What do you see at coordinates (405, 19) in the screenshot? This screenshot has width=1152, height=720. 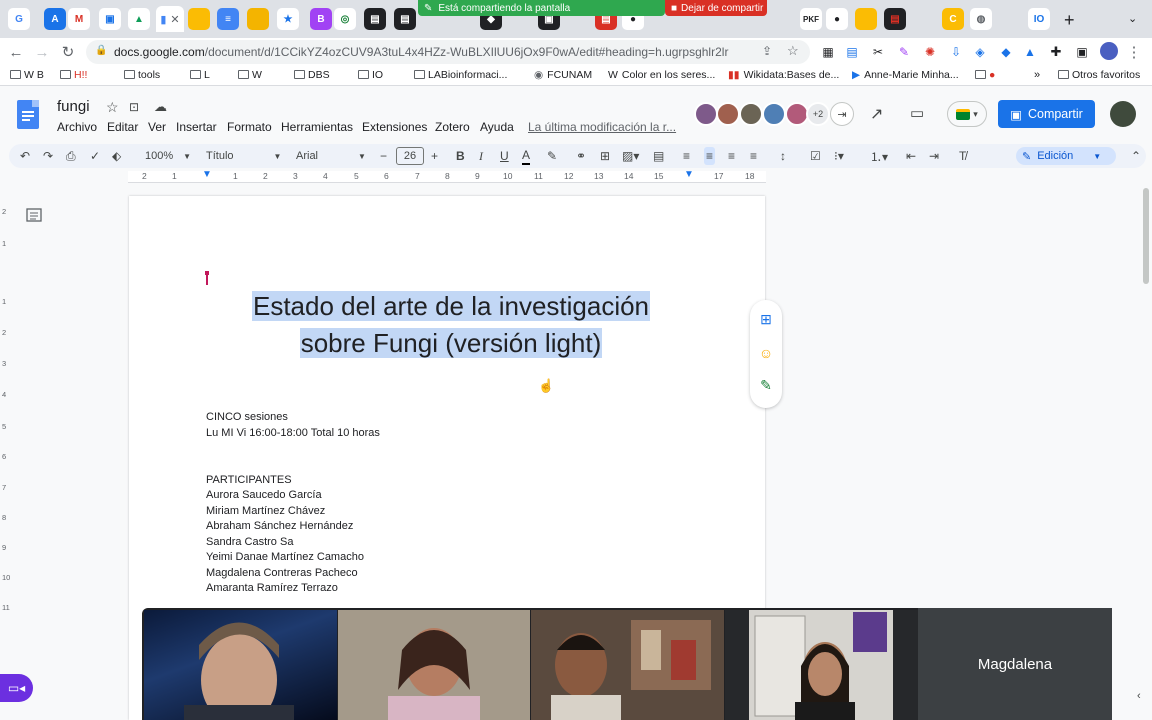 I see `tab-dark-2: ▤` at bounding box center [405, 19].